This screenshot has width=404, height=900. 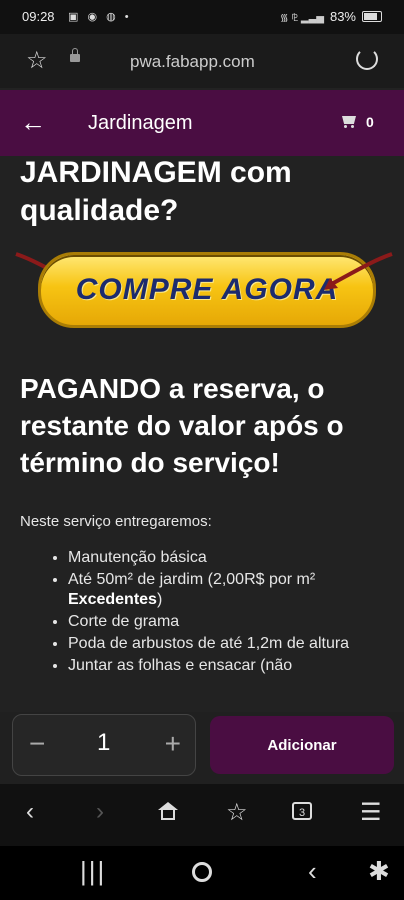 I want to click on battery-text: 83%, so click(x=342, y=16).